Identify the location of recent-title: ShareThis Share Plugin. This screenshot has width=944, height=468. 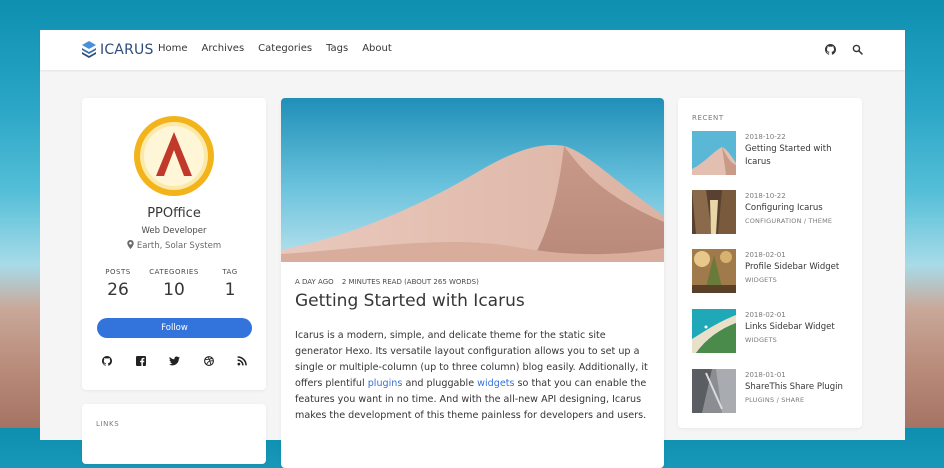
(801, 387).